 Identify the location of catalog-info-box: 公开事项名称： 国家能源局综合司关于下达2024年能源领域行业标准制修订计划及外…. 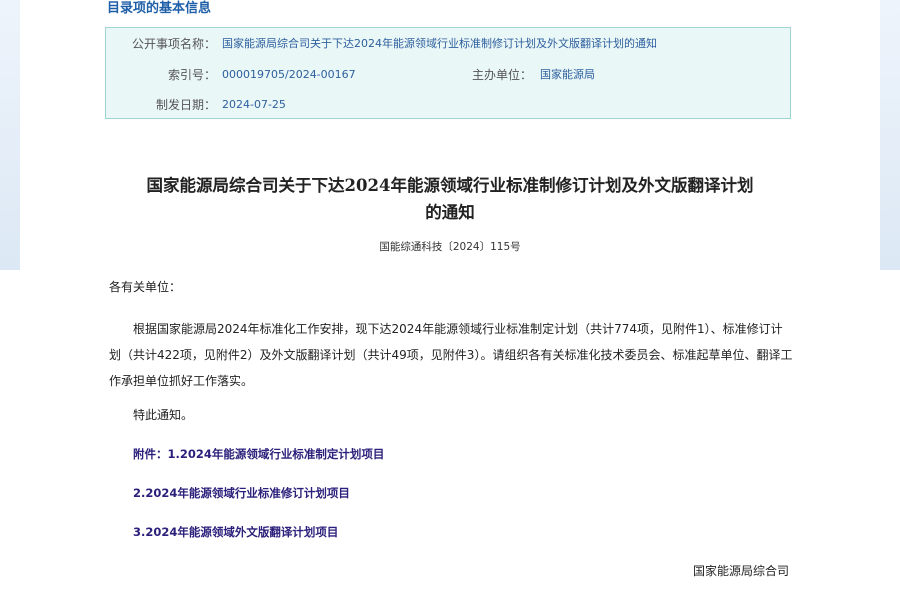
(448, 73).